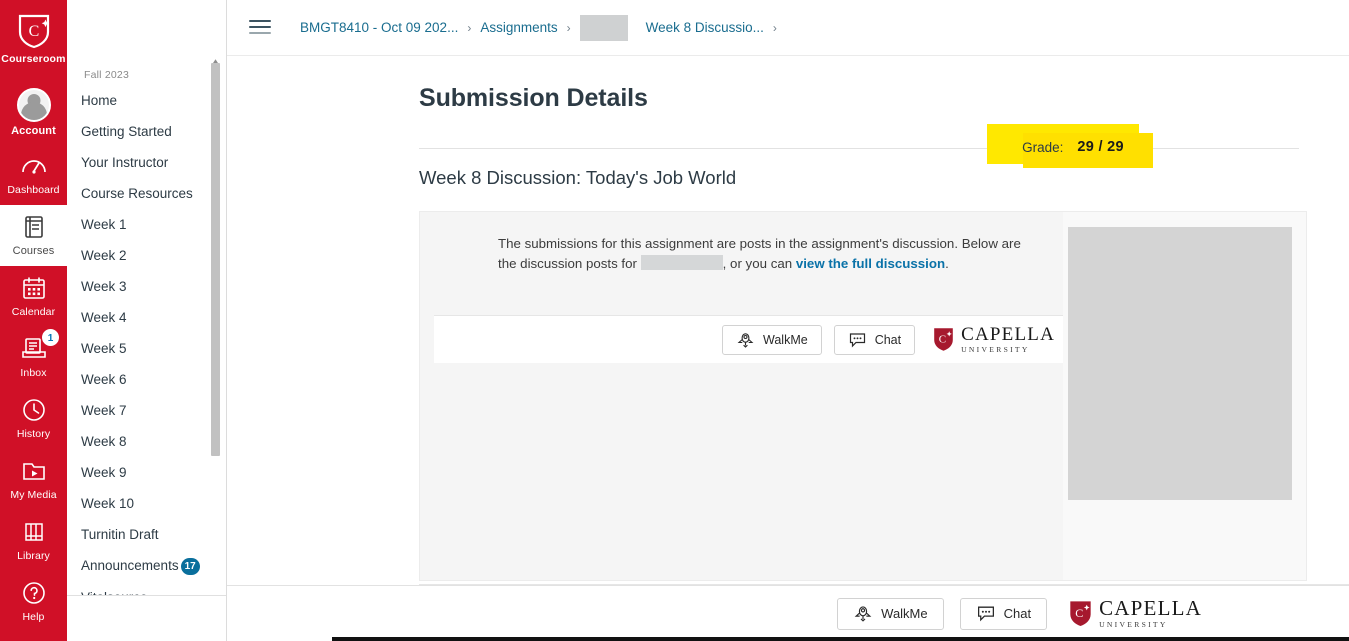 Image resolution: width=1349 pixels, height=641 pixels. I want to click on global-nav-item-calendar: Calendar, so click(33, 296).